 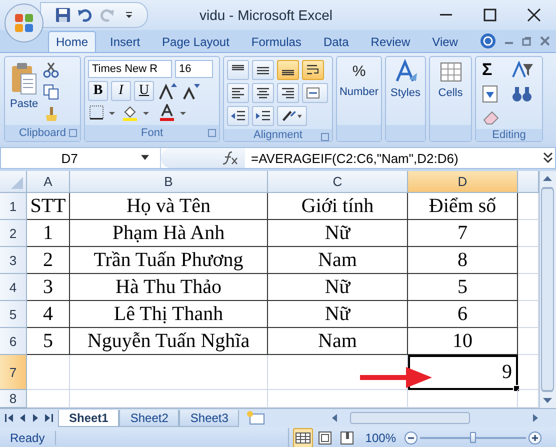 I want to click on slider-thumb, so click(x=473, y=437).